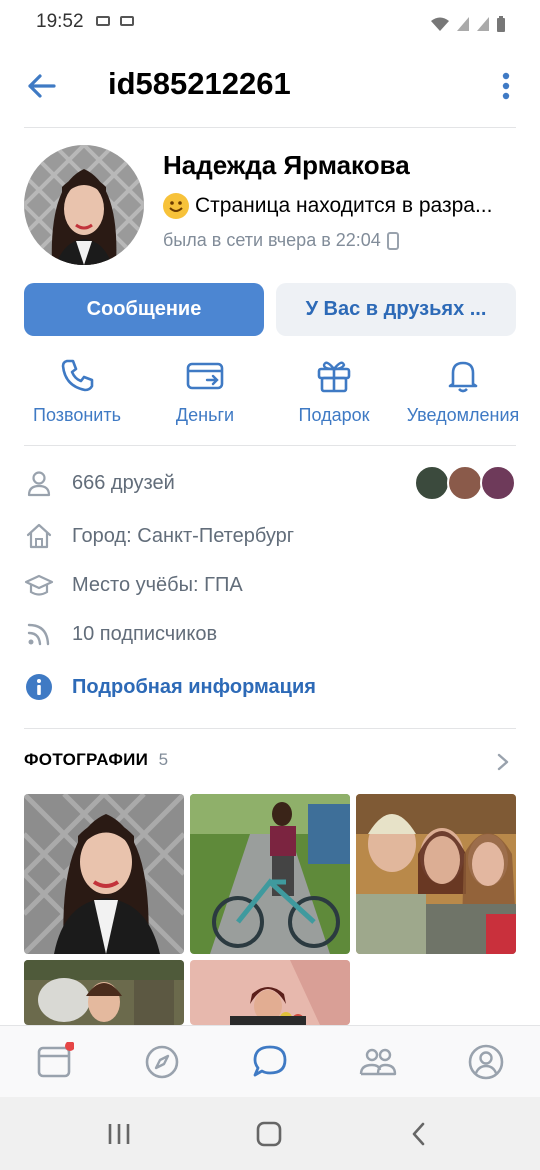  What do you see at coordinates (506, 86) in the screenshot?
I see `more-icon` at bounding box center [506, 86].